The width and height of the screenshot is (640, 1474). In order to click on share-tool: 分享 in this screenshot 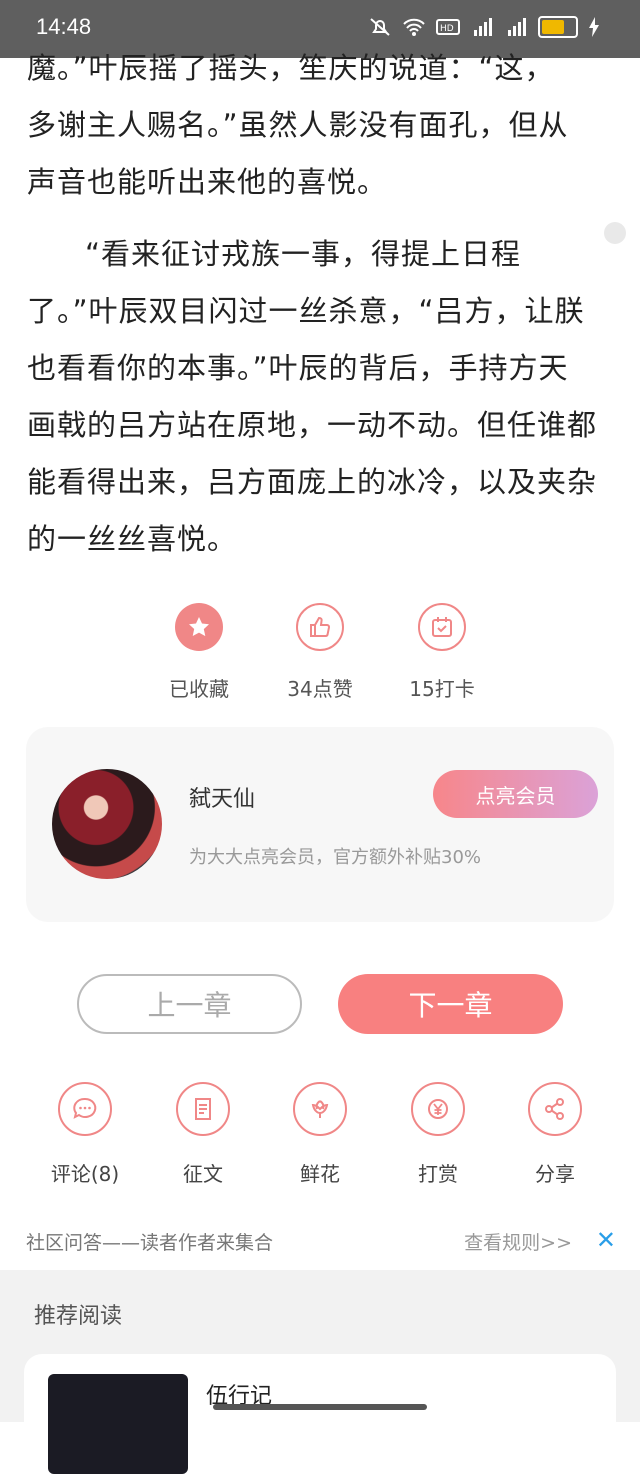, I will do `click(555, 1134)`.